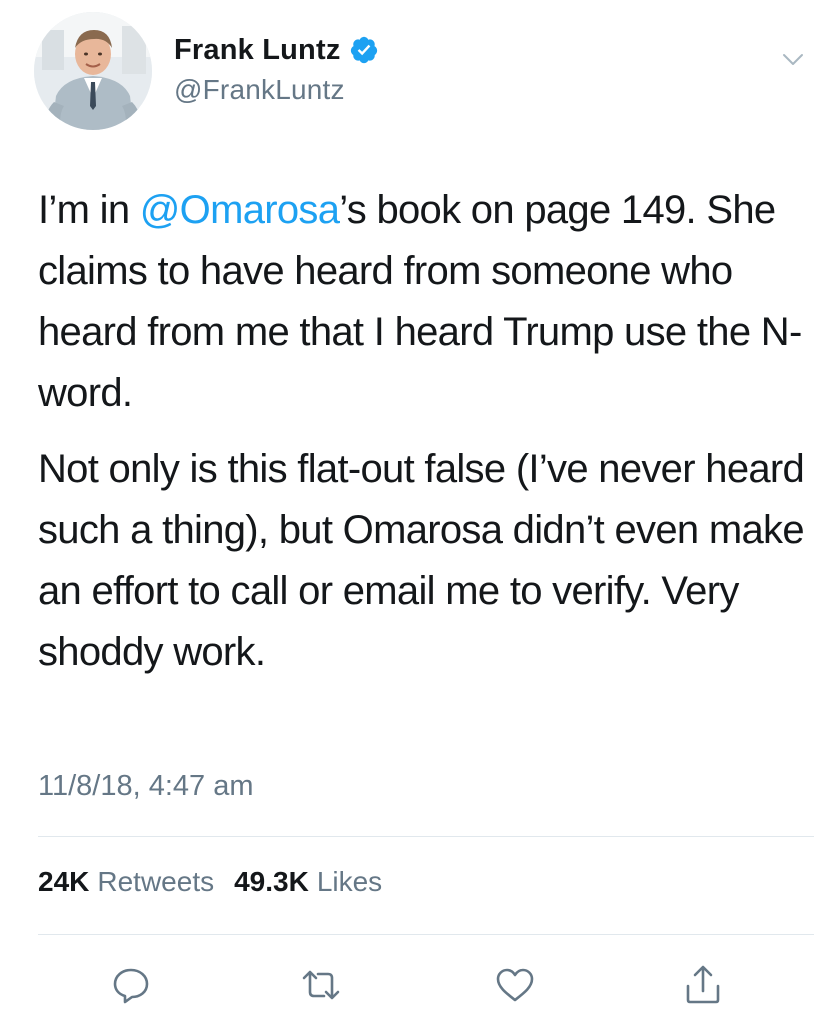  What do you see at coordinates (156, 881) in the screenshot?
I see `retweets-label: Retweets` at bounding box center [156, 881].